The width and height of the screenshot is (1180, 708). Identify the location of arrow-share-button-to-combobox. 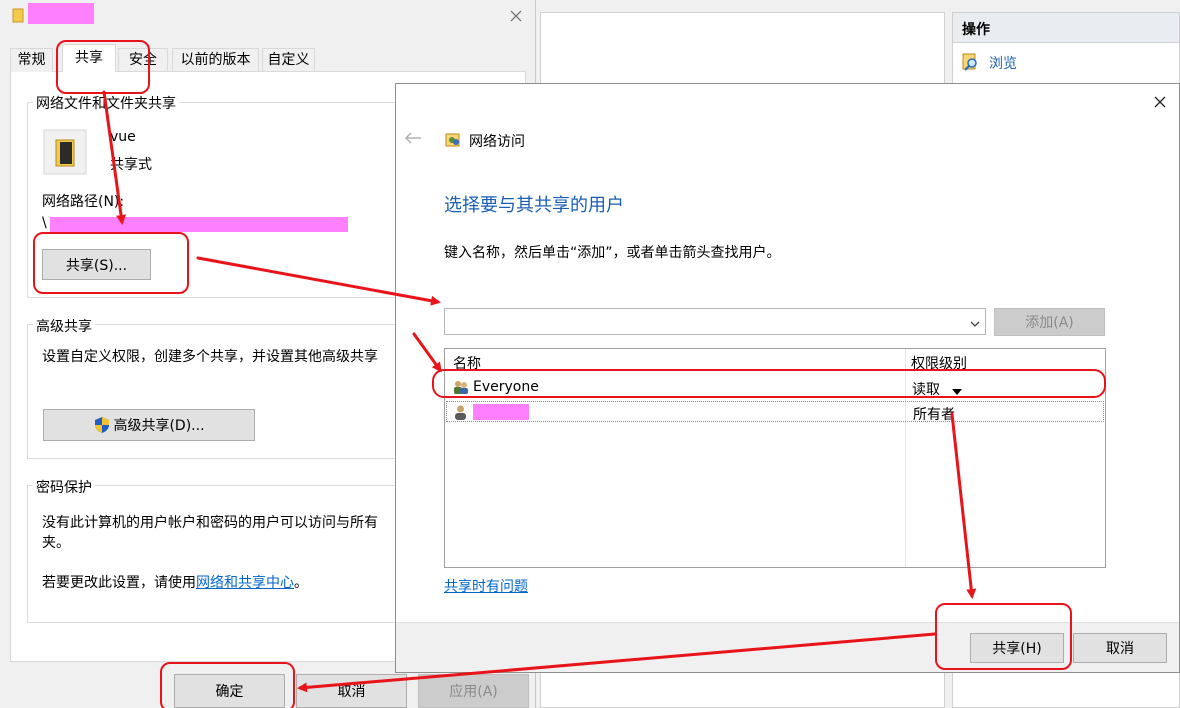
(318, 281).